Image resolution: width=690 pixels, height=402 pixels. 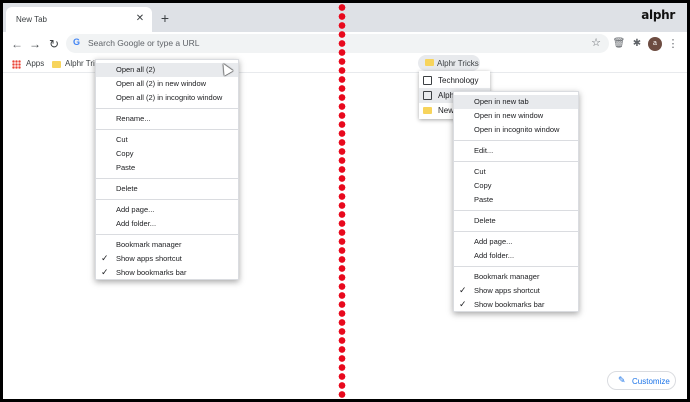 What do you see at coordinates (458, 63) in the screenshot?
I see `folder-button-label: Alphr Tricks` at bounding box center [458, 63].